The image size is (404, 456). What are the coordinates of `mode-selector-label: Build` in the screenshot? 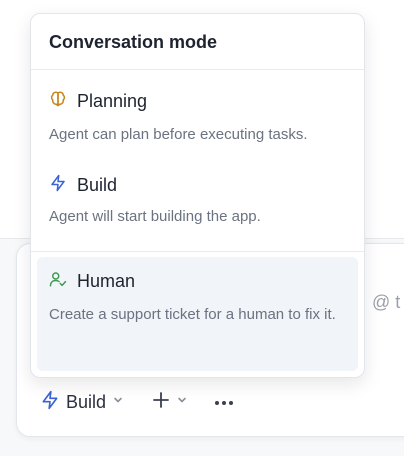 It's located at (86, 401).